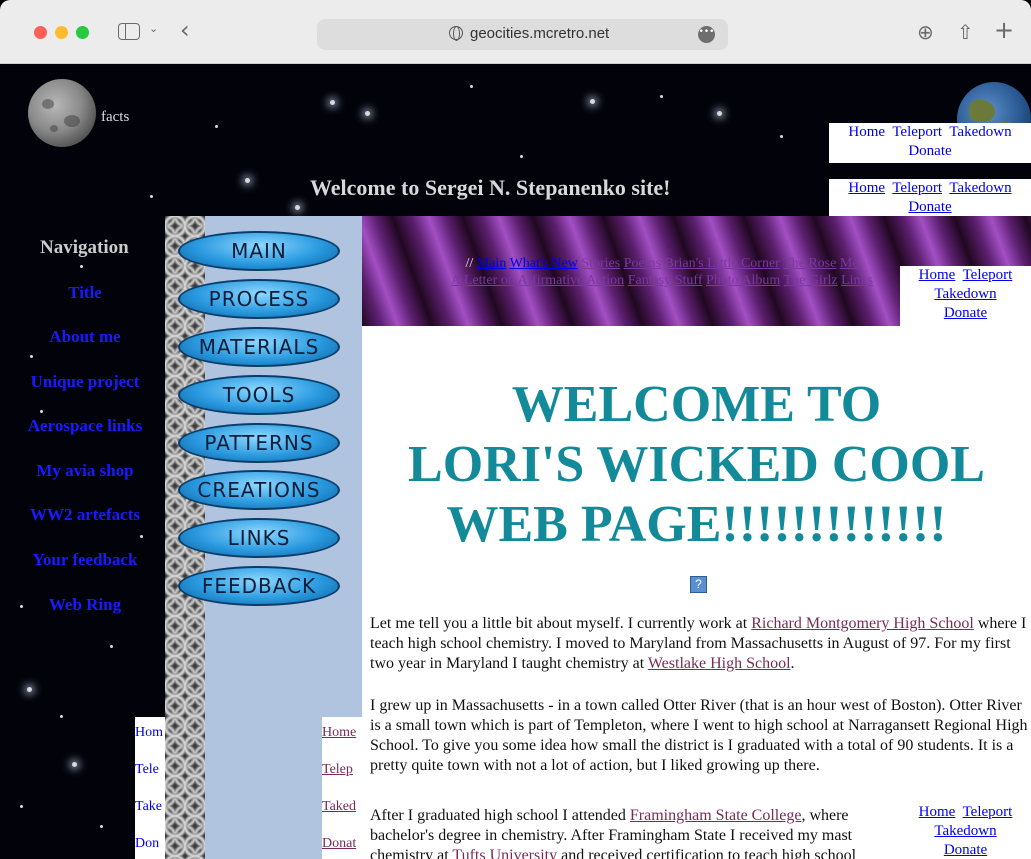  What do you see at coordinates (719, 663) in the screenshot?
I see `westlake-link: Westlake High School` at bounding box center [719, 663].